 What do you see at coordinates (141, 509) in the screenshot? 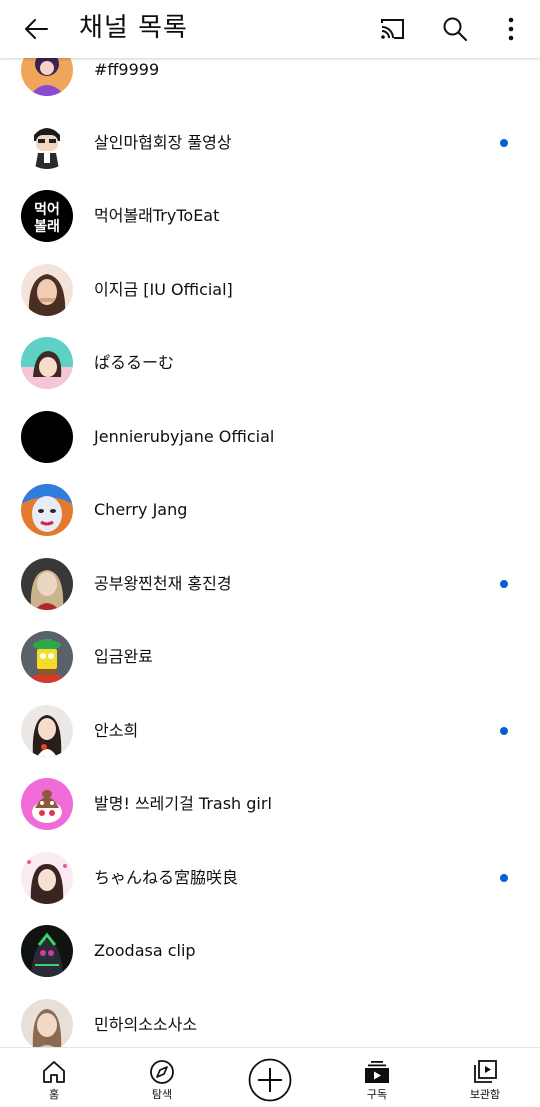
I see `channel-name: Cherry Jang` at bounding box center [141, 509].